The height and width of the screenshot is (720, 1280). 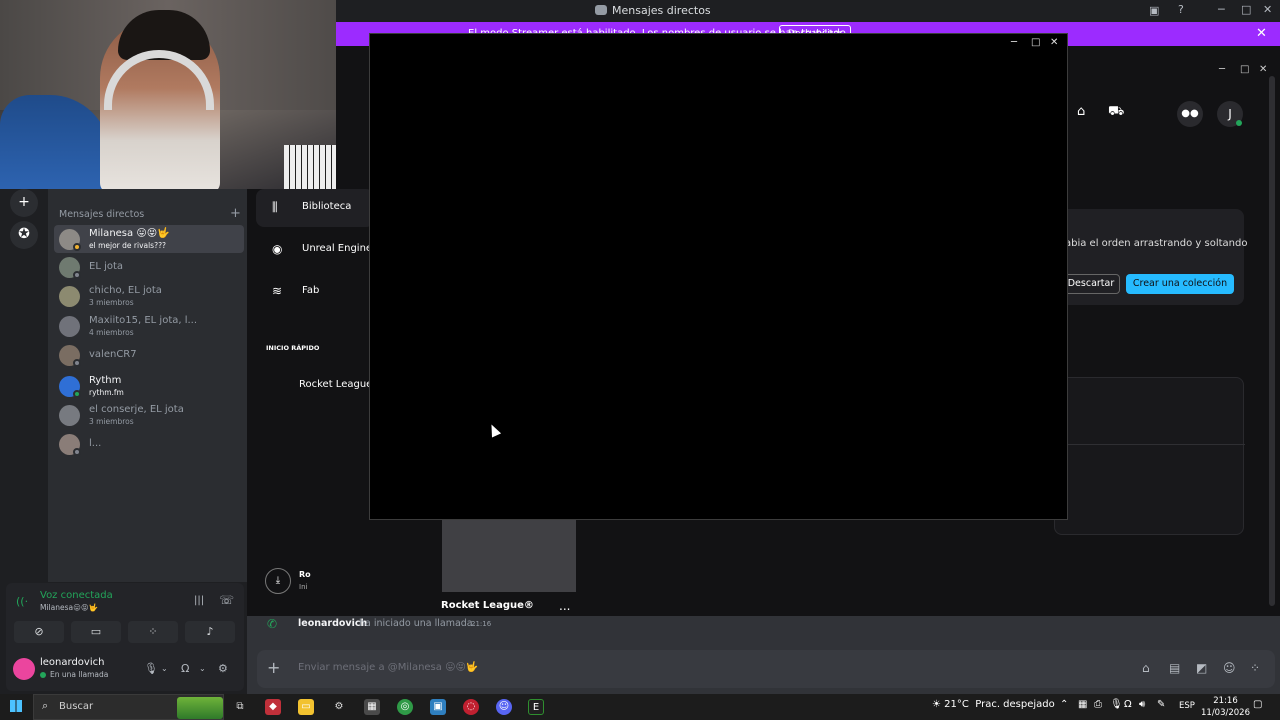 I want to click on notifications-icon: ▢, so click(x=1257, y=704).